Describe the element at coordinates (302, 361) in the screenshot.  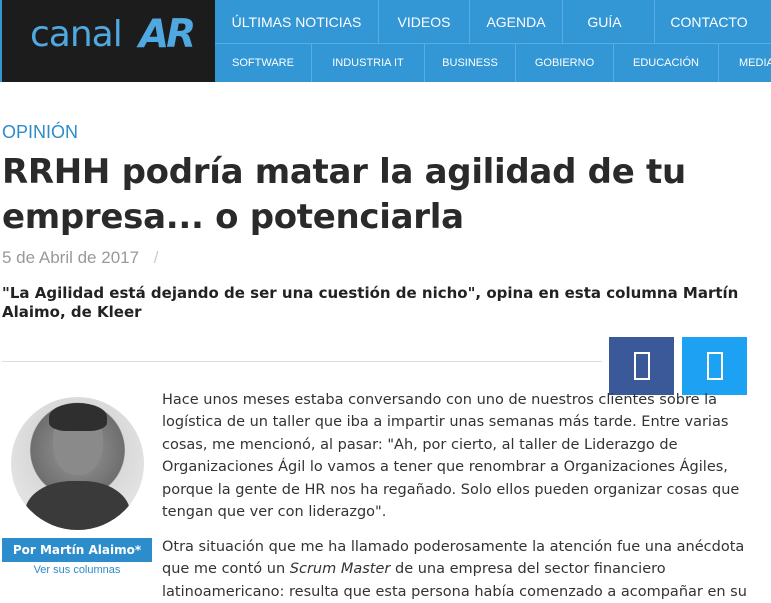
I see `divider` at that location.